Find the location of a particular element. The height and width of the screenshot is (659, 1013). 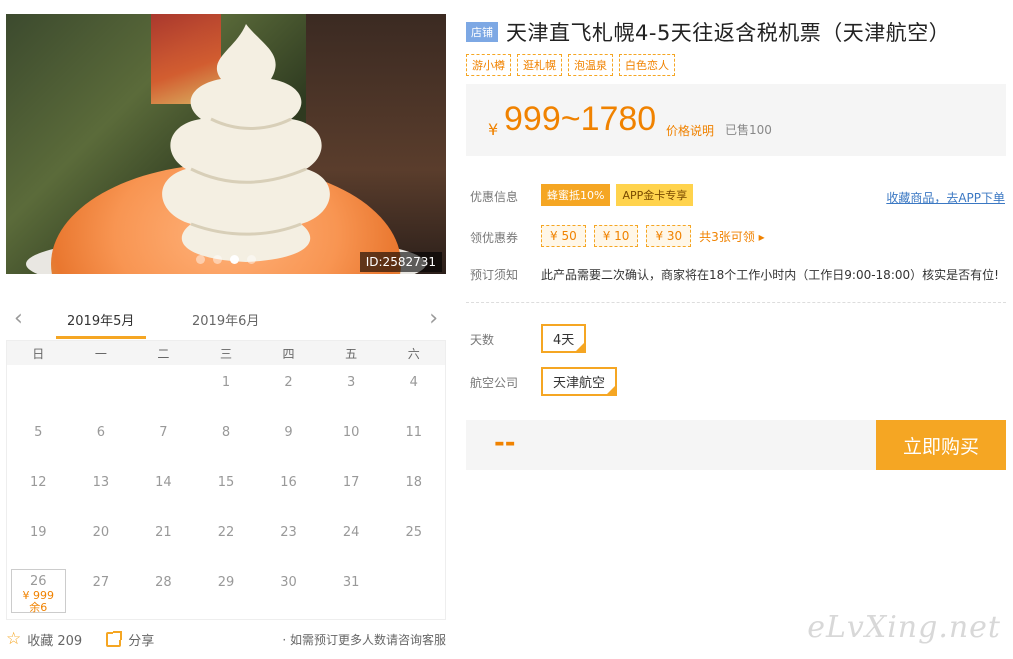

calendar-day: 25 is located at coordinates (413, 540).